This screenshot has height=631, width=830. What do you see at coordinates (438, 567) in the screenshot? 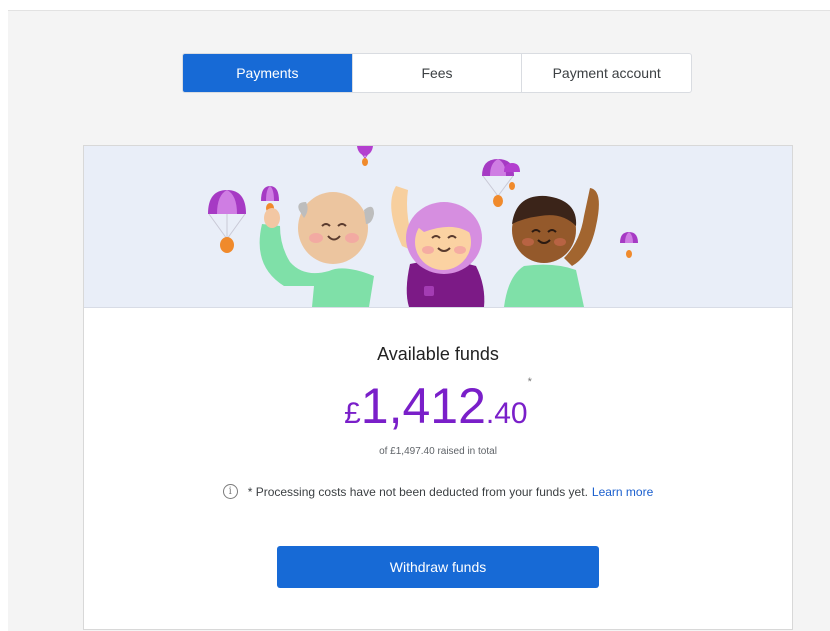
I see `withdraw-funds-button: Withdraw funds` at bounding box center [438, 567].